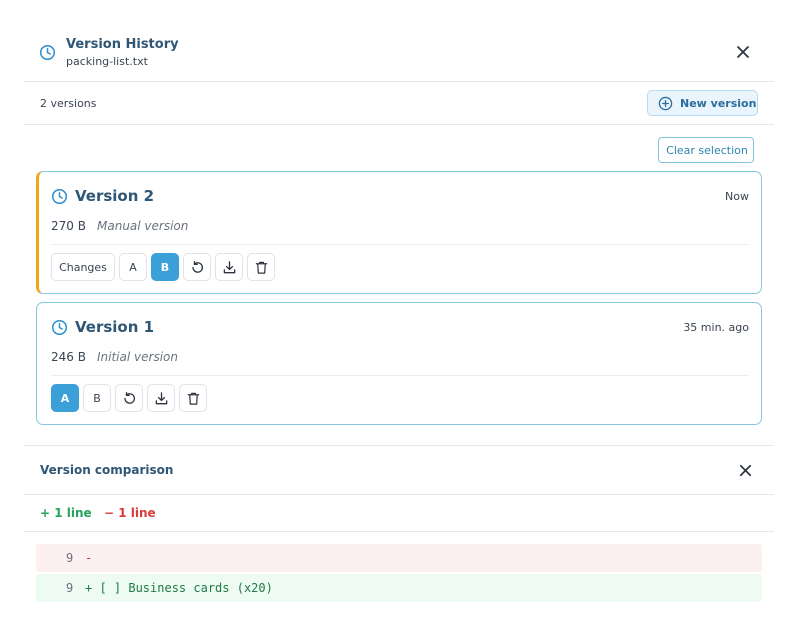 The width and height of the screenshot is (798, 640). I want to click on diff-line-text: + [ ] Business cards (x20), so click(179, 588).